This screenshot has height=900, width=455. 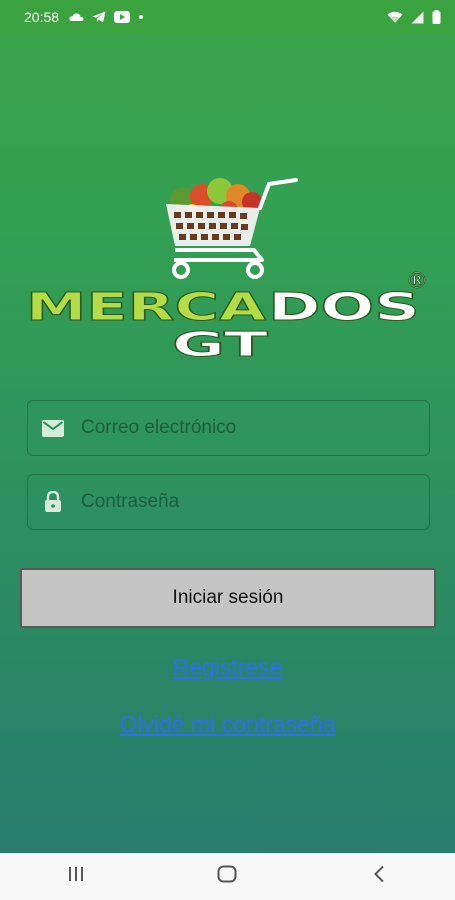 I want to click on logo-name-line2: GT, so click(x=221, y=342).